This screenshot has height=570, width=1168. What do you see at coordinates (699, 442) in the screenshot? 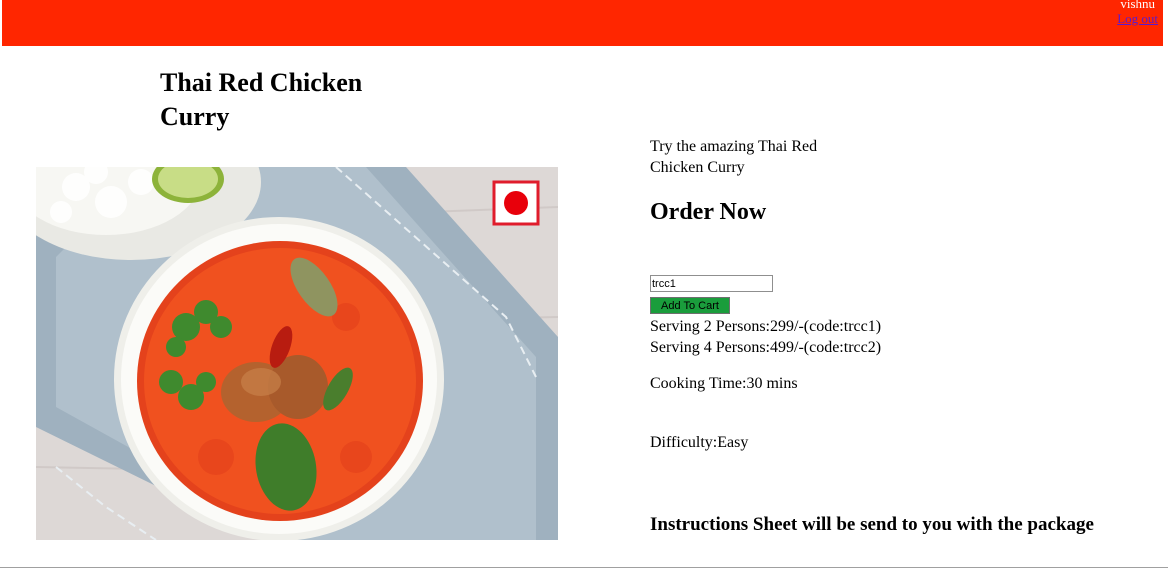
I see `difficulty-level: Difficulty:Easy` at bounding box center [699, 442].